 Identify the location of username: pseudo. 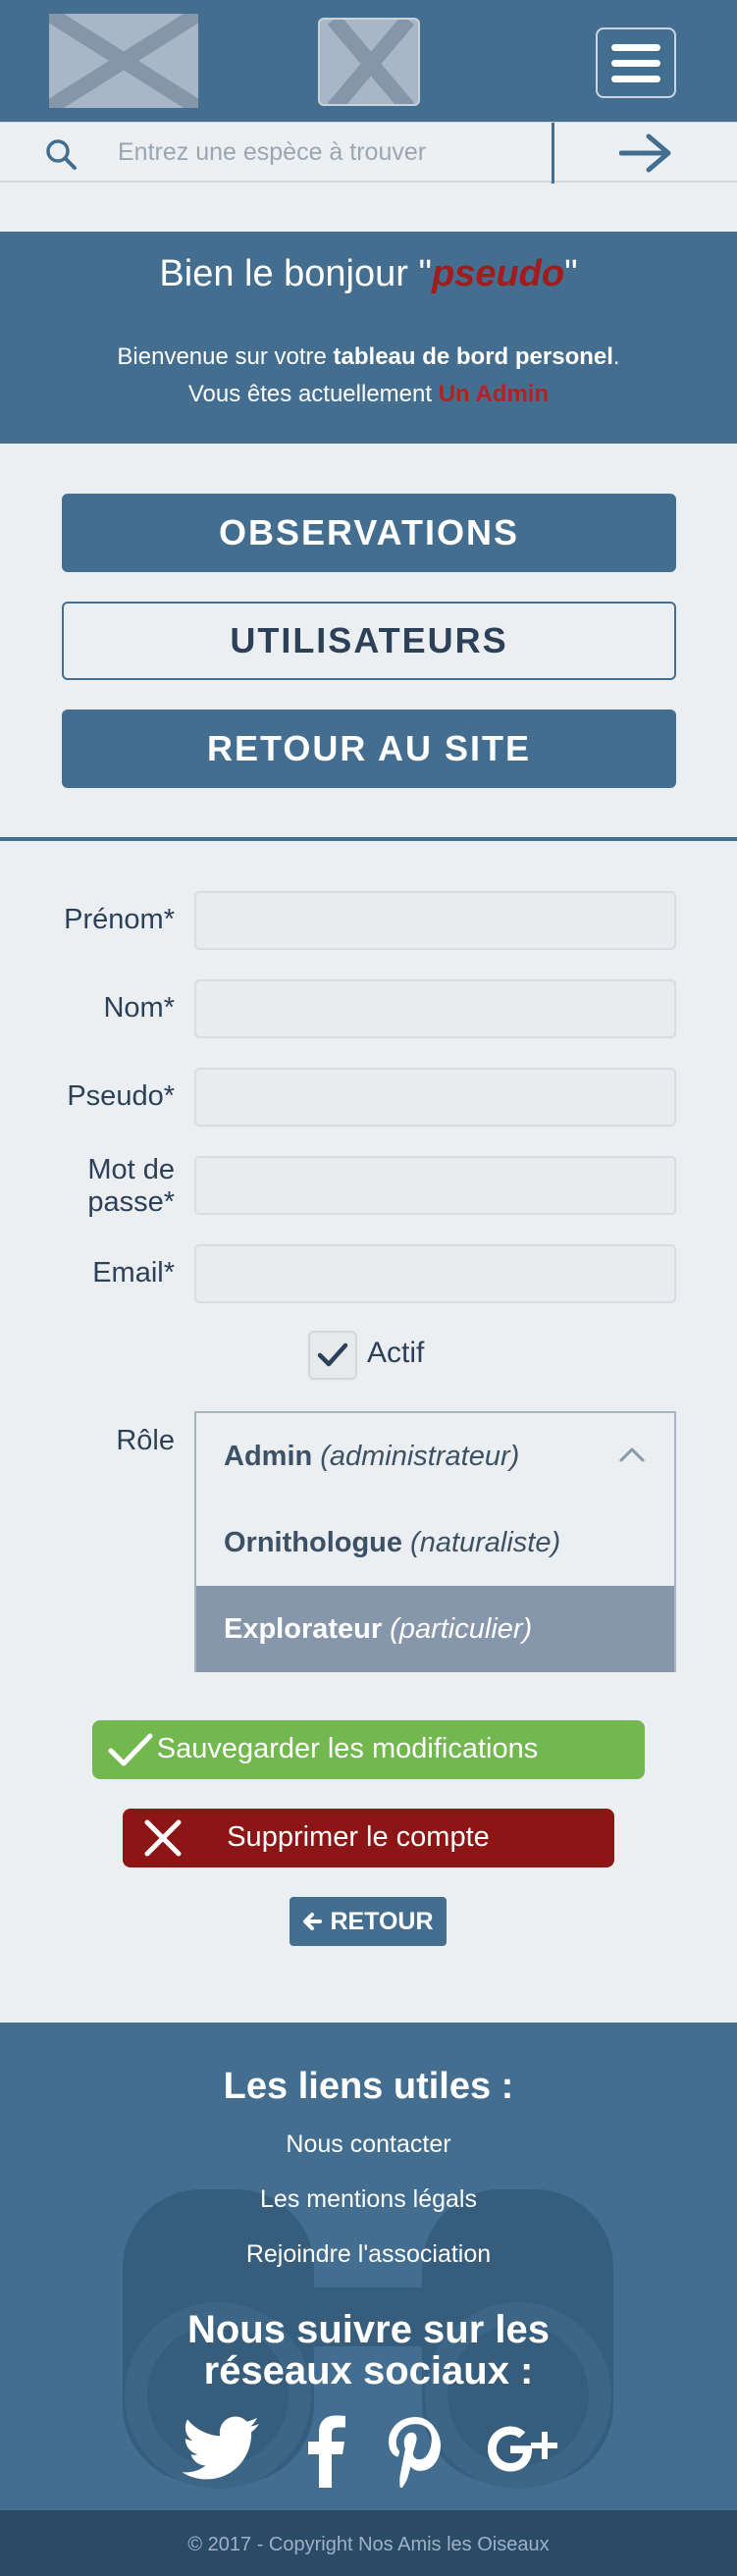
(498, 273).